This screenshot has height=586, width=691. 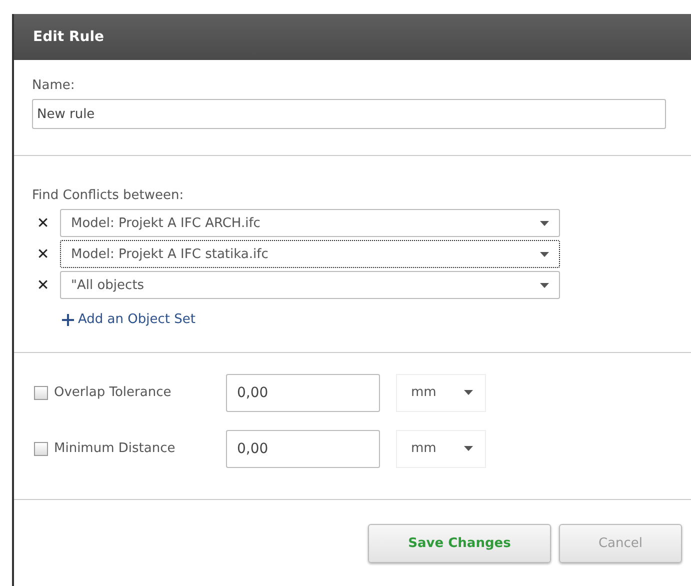 What do you see at coordinates (310, 223) in the screenshot?
I see `object-set-dropdown: Model: Projekt A IFC ARCH.ifc` at bounding box center [310, 223].